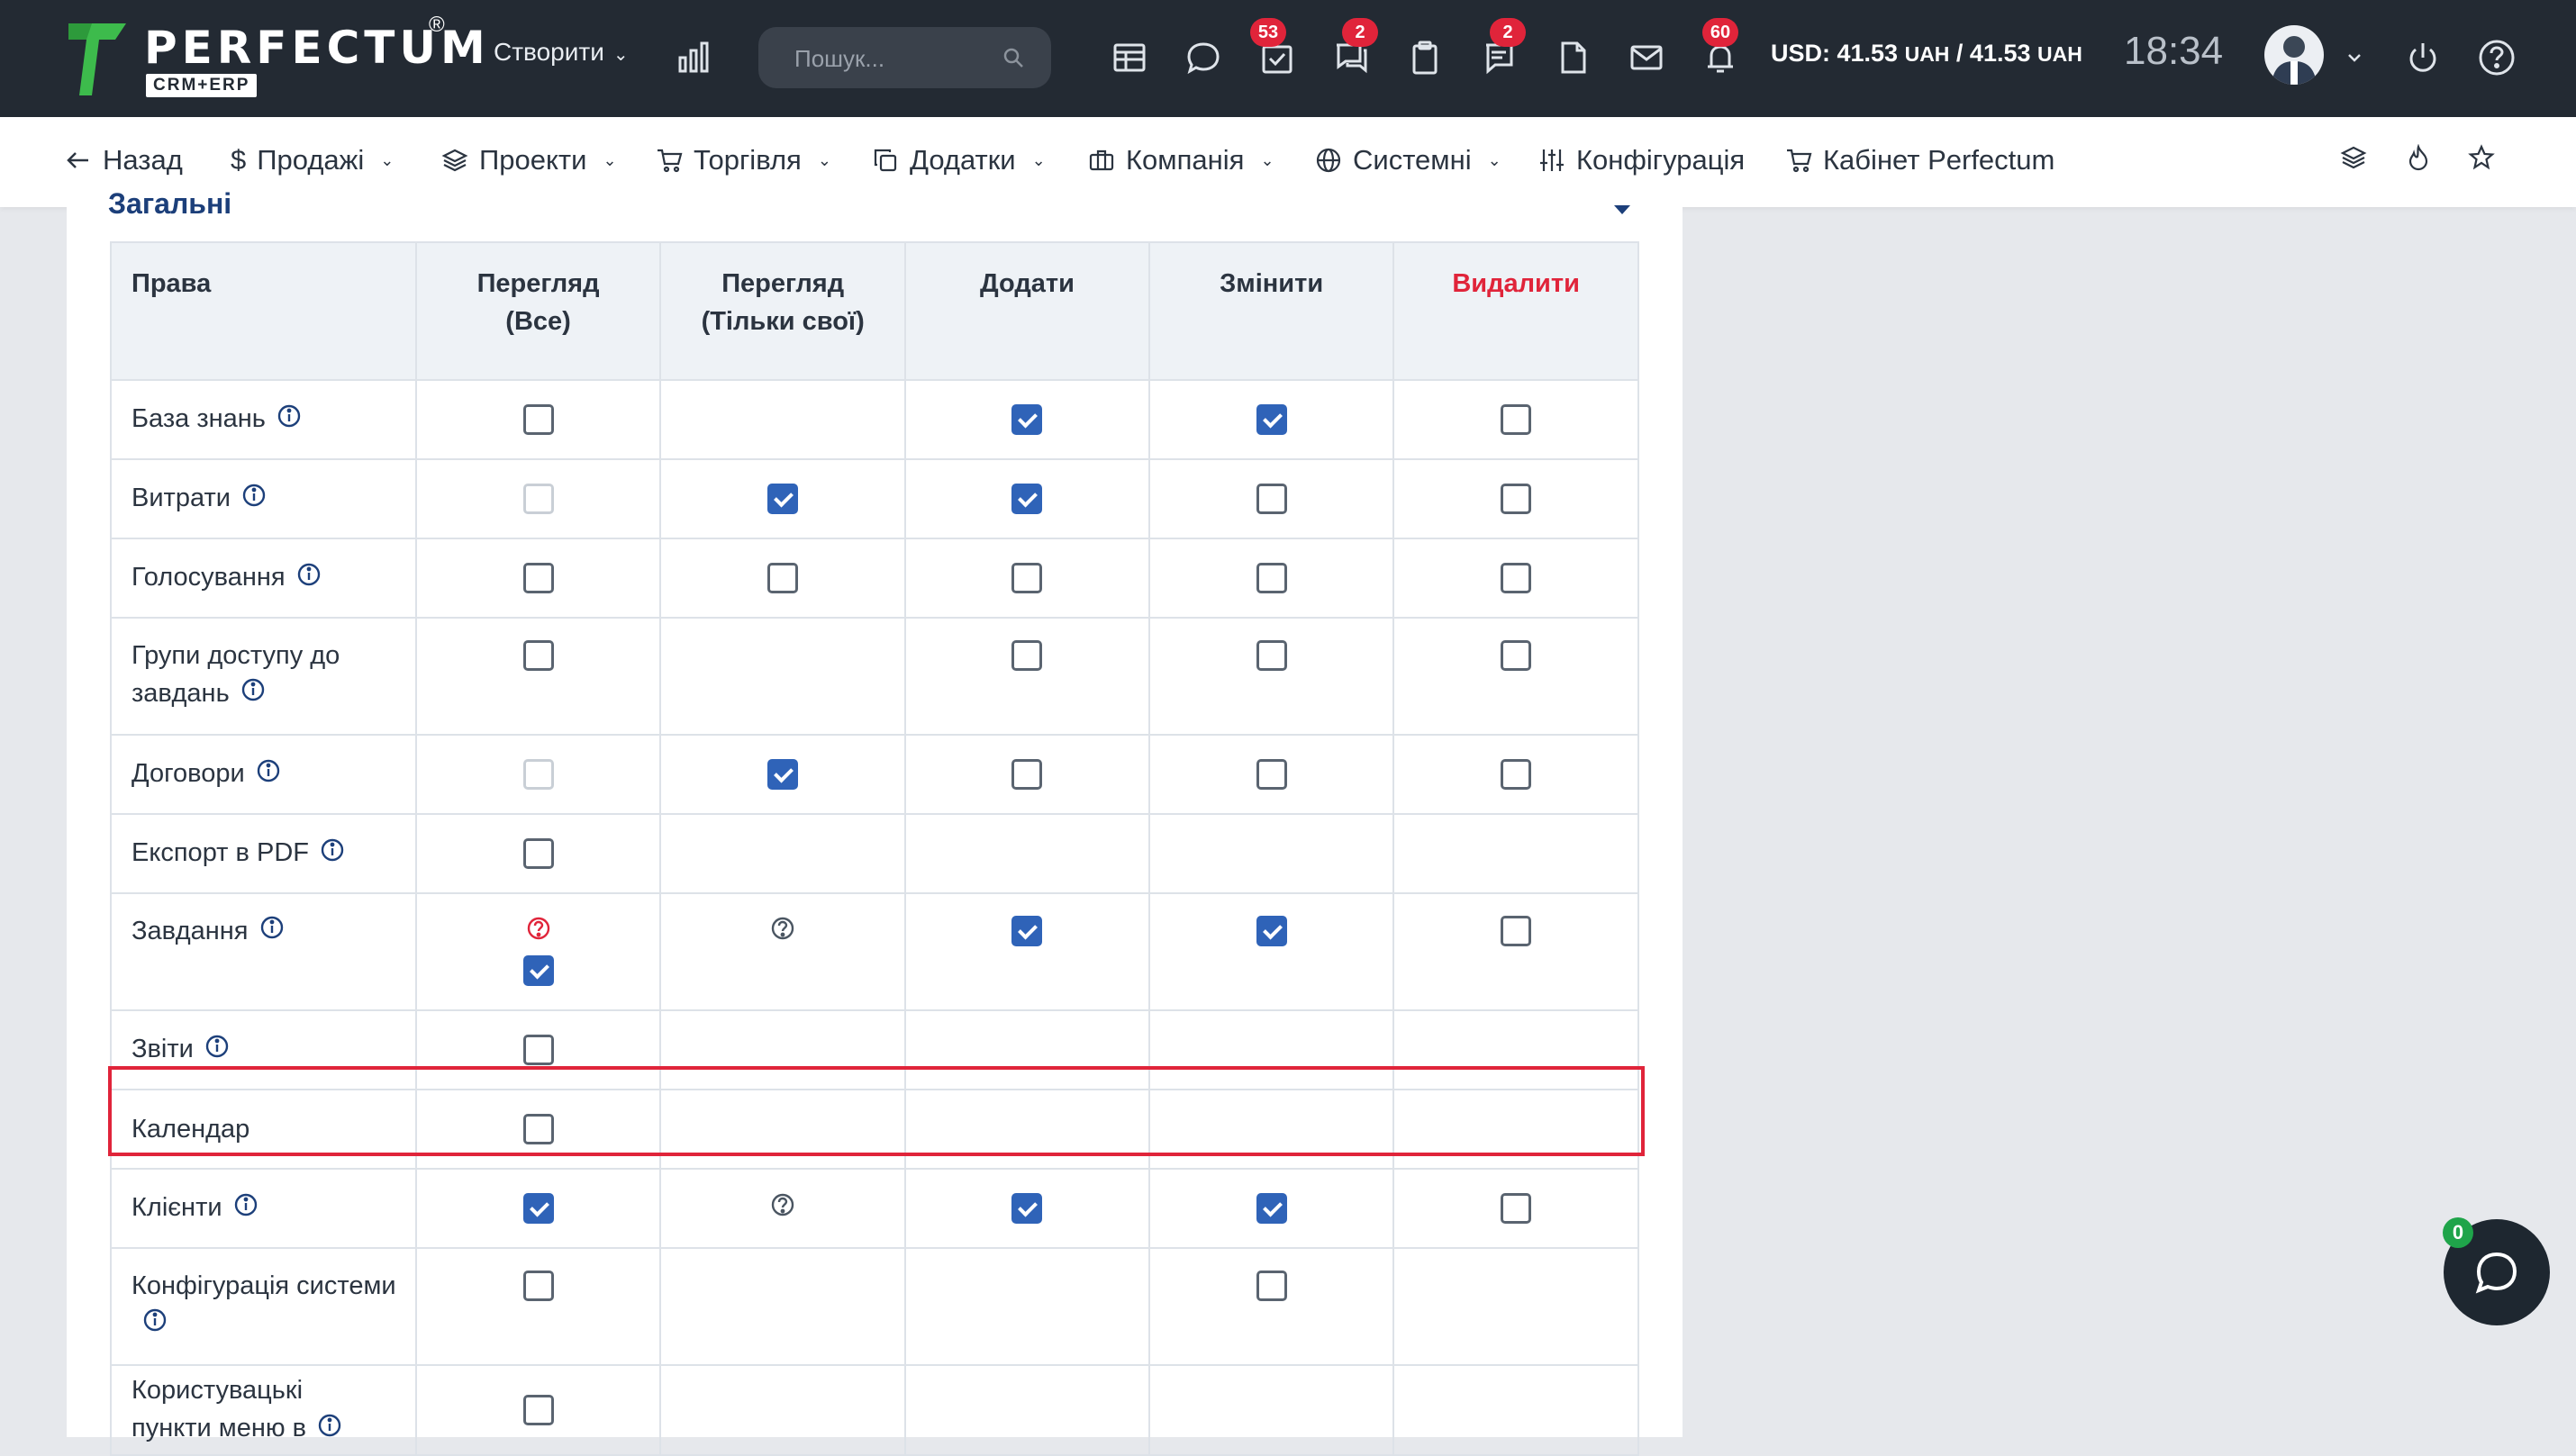 Image resolution: width=2576 pixels, height=1456 pixels. Describe the element at coordinates (743, 160) in the screenshot. I see `nav-trade: Торгівля ⌄` at that location.